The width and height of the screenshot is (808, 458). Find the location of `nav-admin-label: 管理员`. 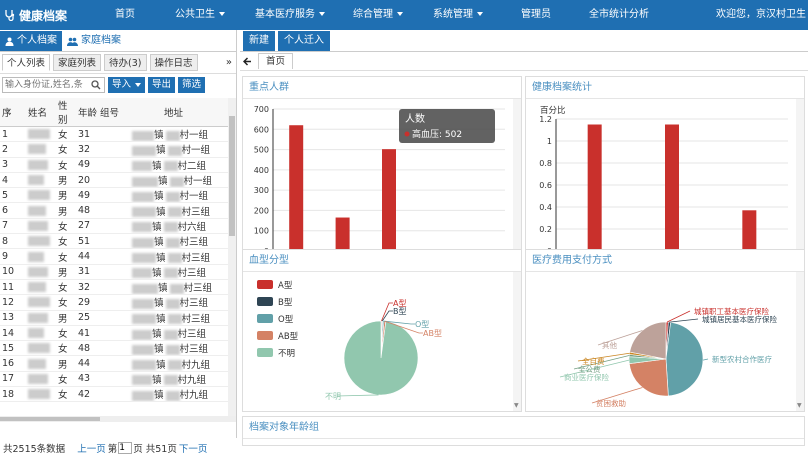

nav-admin-label: 管理员 is located at coordinates (536, 14).